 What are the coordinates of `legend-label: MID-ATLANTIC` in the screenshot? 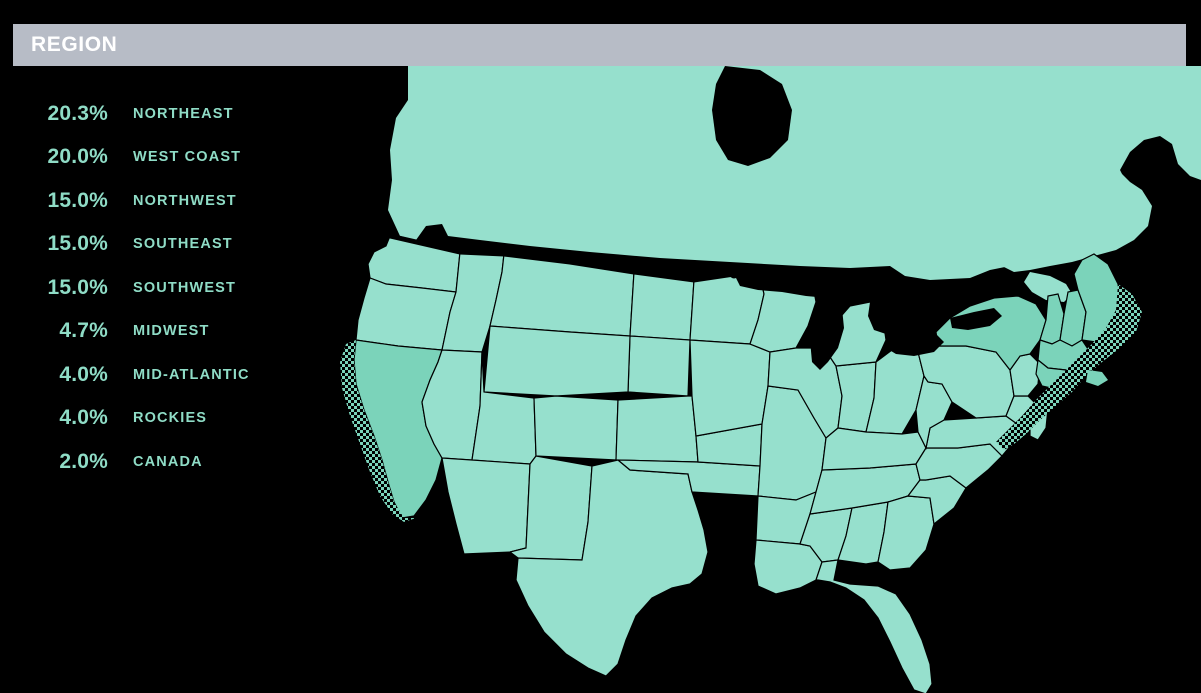 It's located at (191, 374).